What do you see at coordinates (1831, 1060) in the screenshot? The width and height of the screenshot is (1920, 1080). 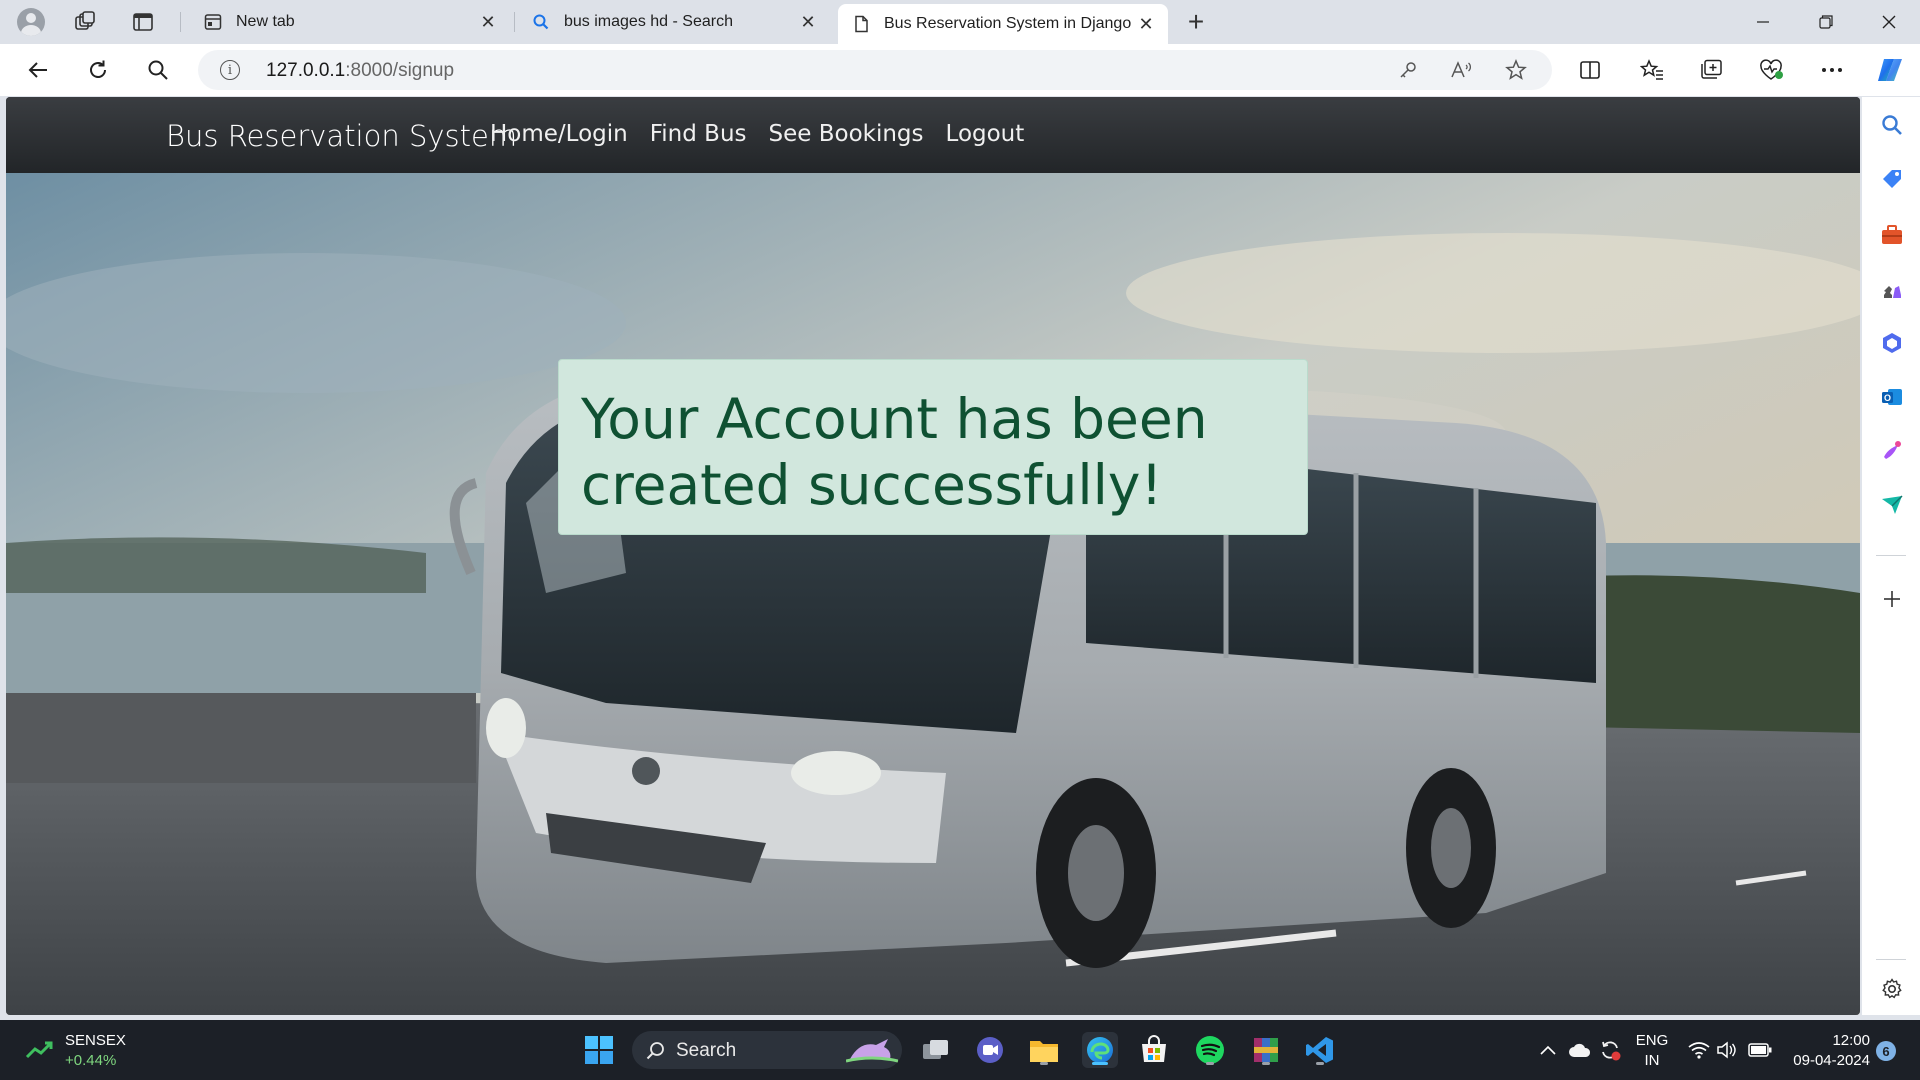 I see `clock-date: 09-04-2024` at bounding box center [1831, 1060].